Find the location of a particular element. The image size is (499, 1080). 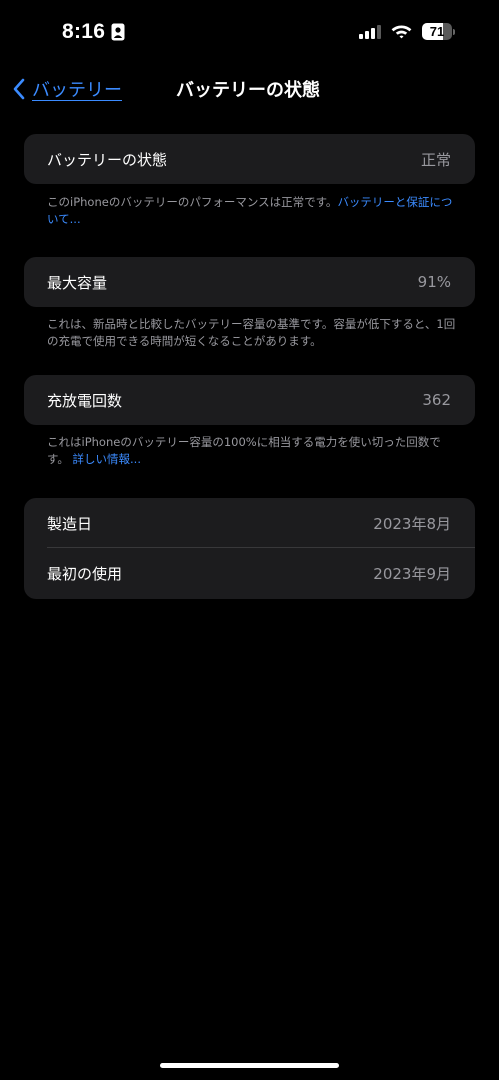

back-button: バッテリー is located at coordinates (67, 89).